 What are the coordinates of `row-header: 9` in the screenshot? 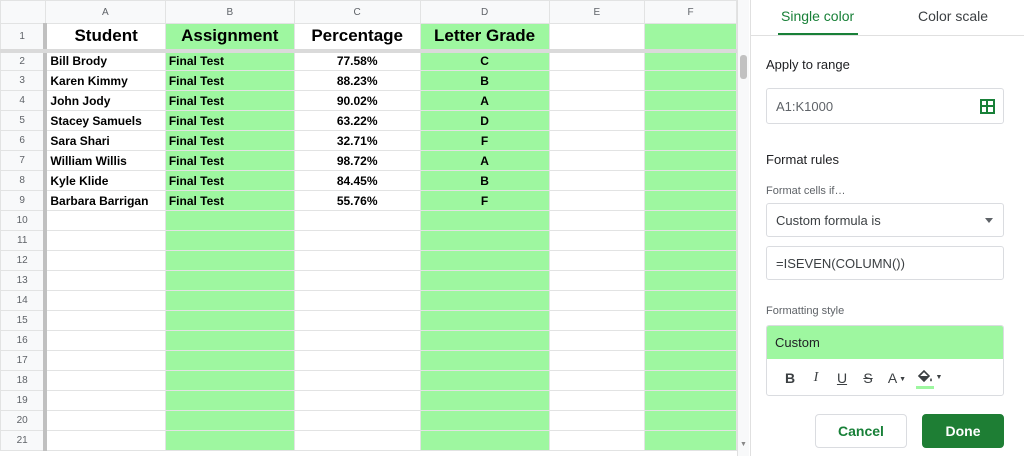 It's located at (24, 200).